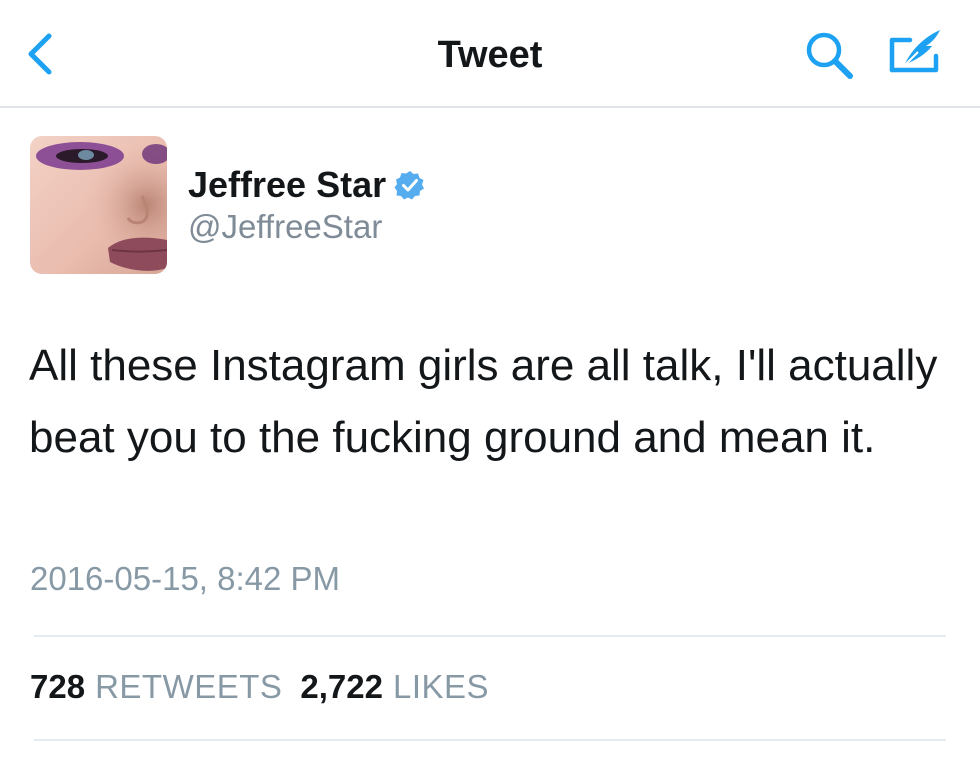  Describe the element at coordinates (490, 54) in the screenshot. I see `navigation-bar: Tweet` at that location.